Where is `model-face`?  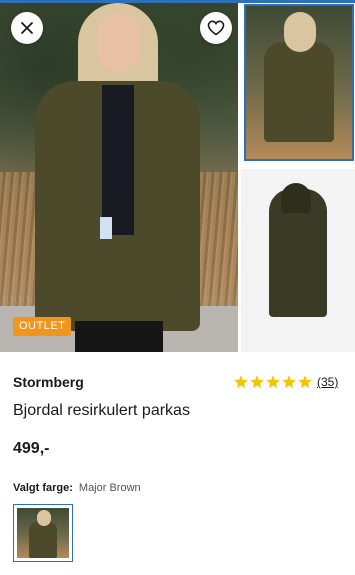 model-face is located at coordinates (119, 42).